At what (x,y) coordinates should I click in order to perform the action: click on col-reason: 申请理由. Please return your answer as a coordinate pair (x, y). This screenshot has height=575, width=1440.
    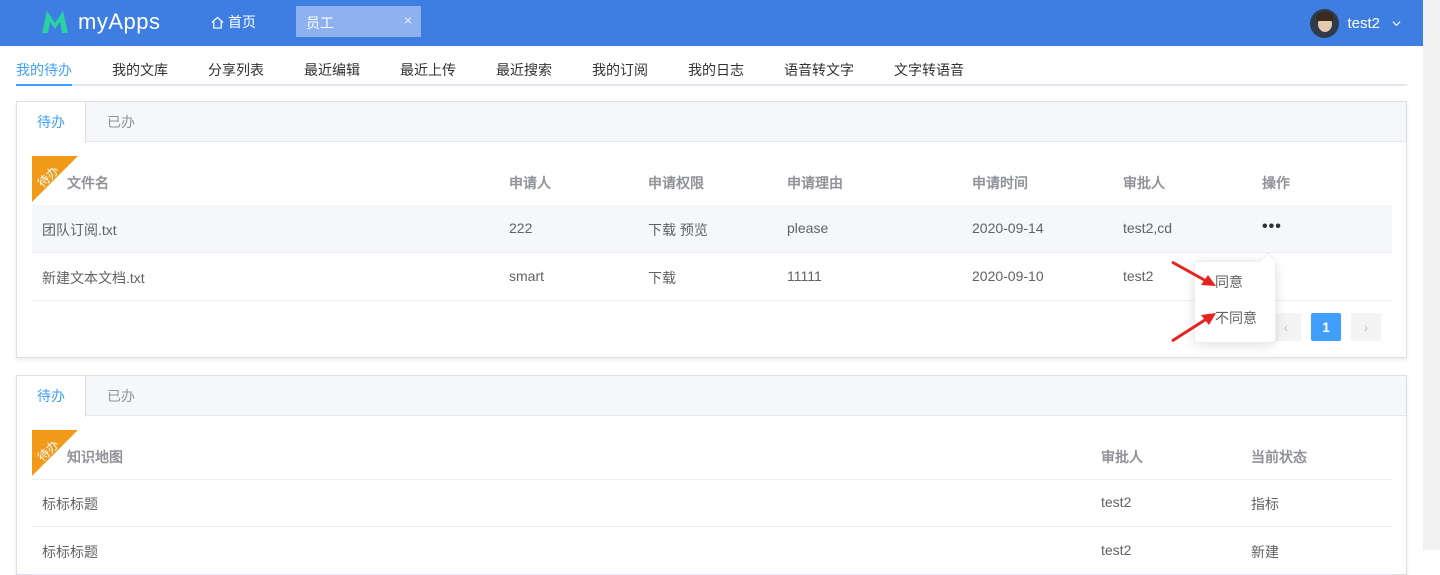
    Looking at the image, I should click on (815, 183).